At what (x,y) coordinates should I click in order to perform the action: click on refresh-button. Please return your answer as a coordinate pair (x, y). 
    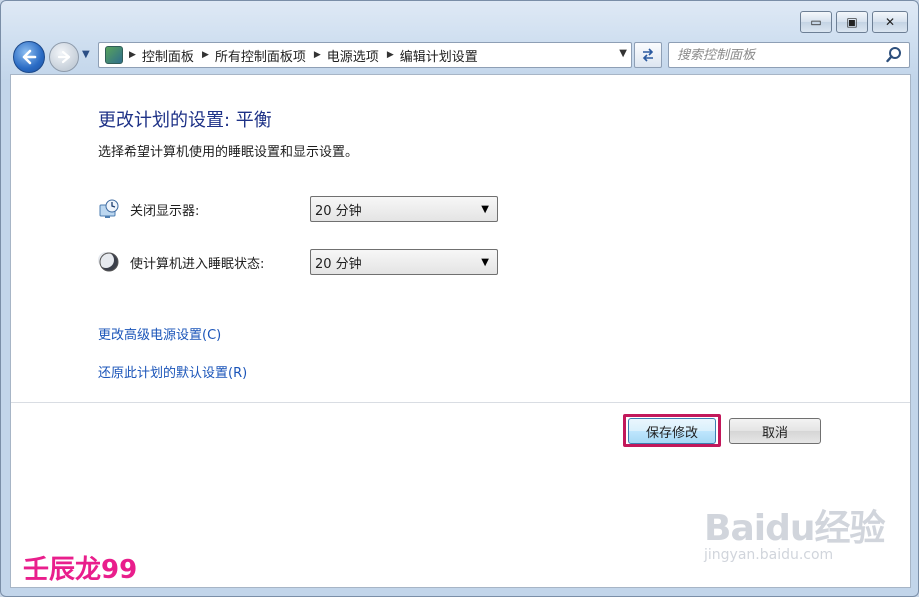
    Looking at the image, I should click on (648, 55).